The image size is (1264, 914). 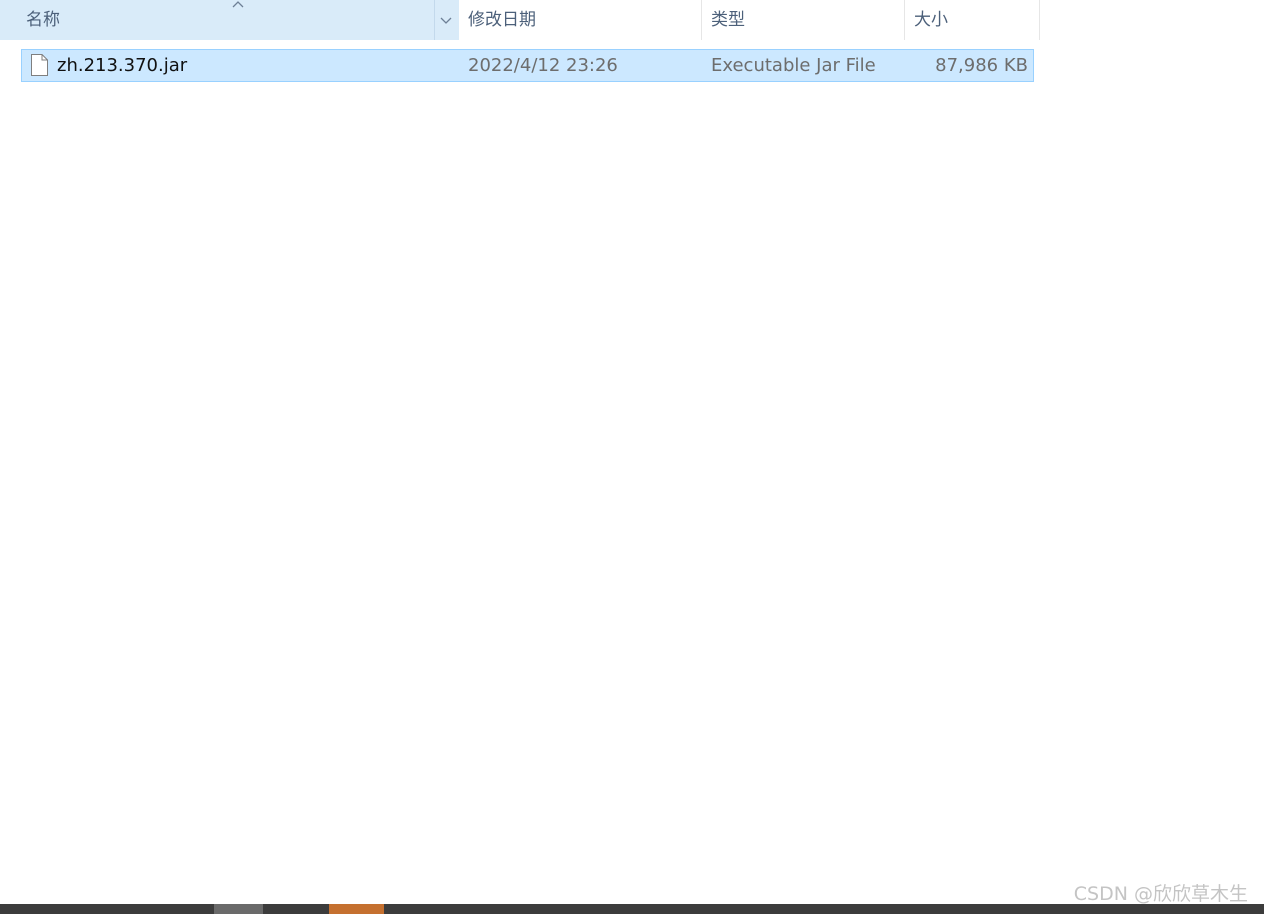 I want to click on column-filter-dropdown, so click(x=446, y=20).